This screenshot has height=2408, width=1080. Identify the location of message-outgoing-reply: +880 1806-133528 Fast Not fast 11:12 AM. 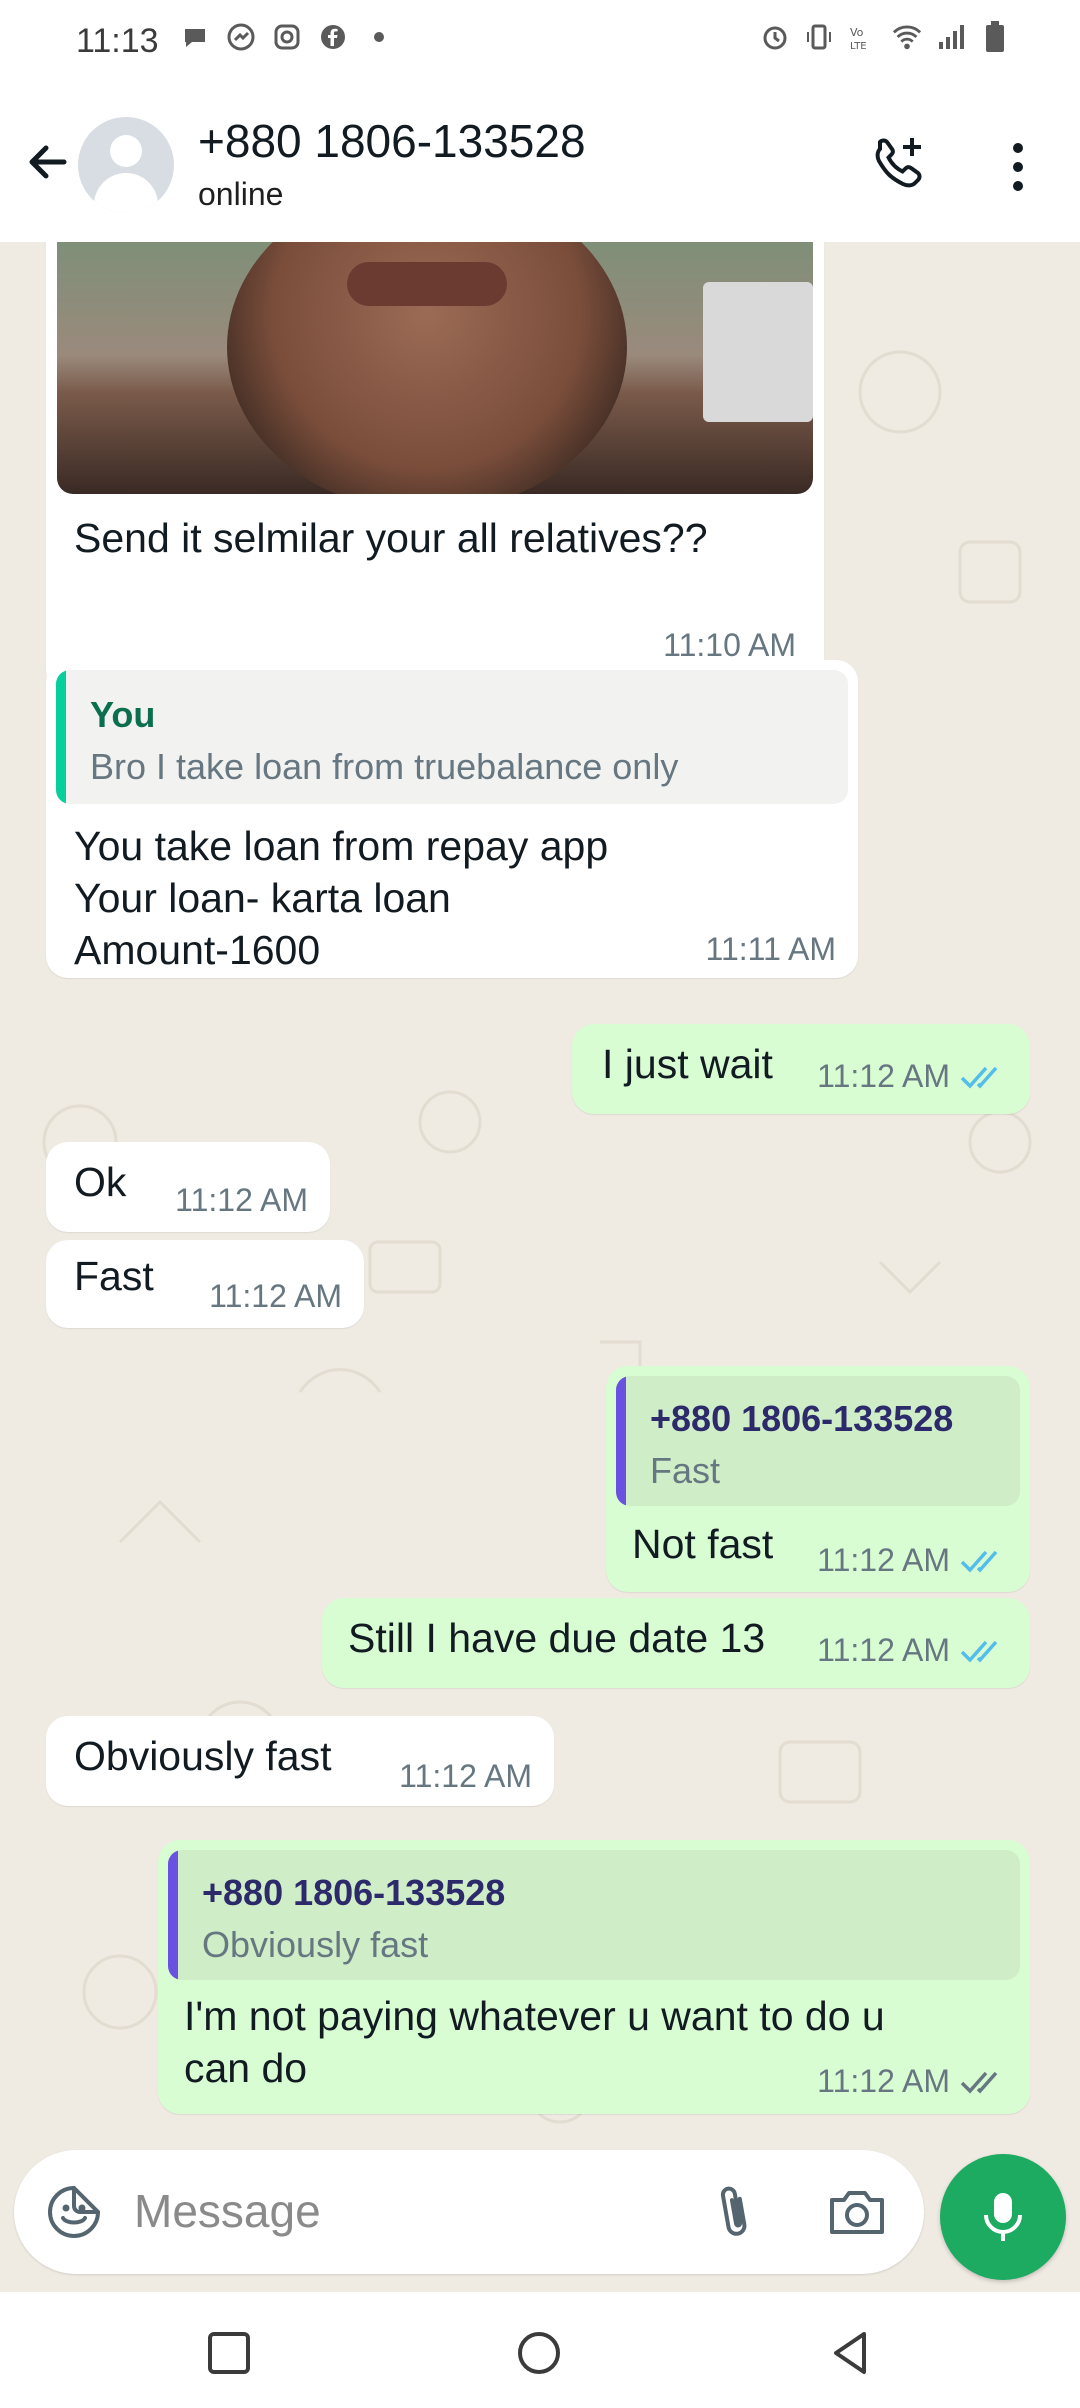
(818, 1479).